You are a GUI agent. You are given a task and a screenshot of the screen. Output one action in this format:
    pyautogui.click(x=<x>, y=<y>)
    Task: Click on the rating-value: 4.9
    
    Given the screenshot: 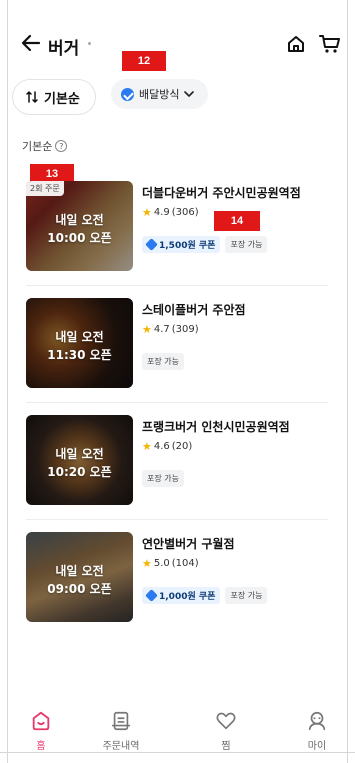 What is the action you would take?
    pyautogui.click(x=161, y=212)
    